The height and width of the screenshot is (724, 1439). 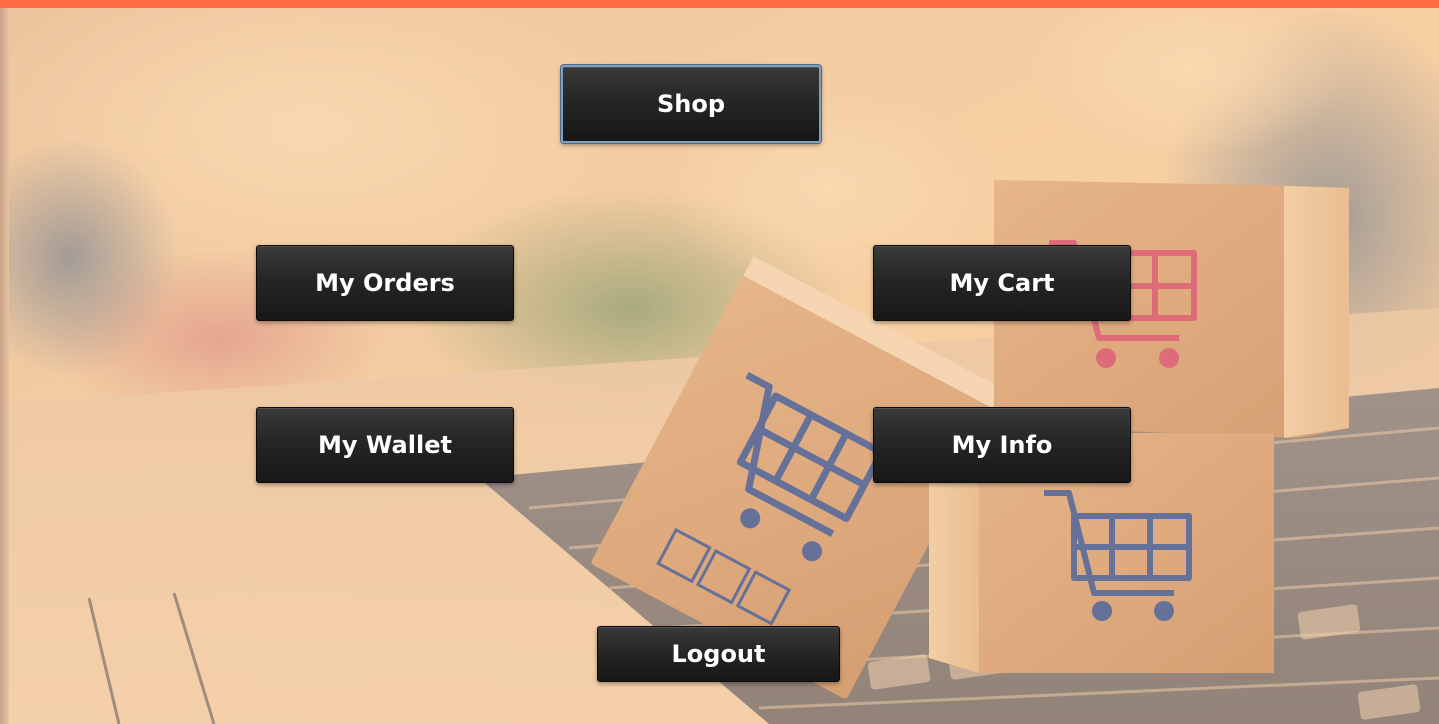 What do you see at coordinates (1002, 283) in the screenshot?
I see `my-cart-button: My Cart` at bounding box center [1002, 283].